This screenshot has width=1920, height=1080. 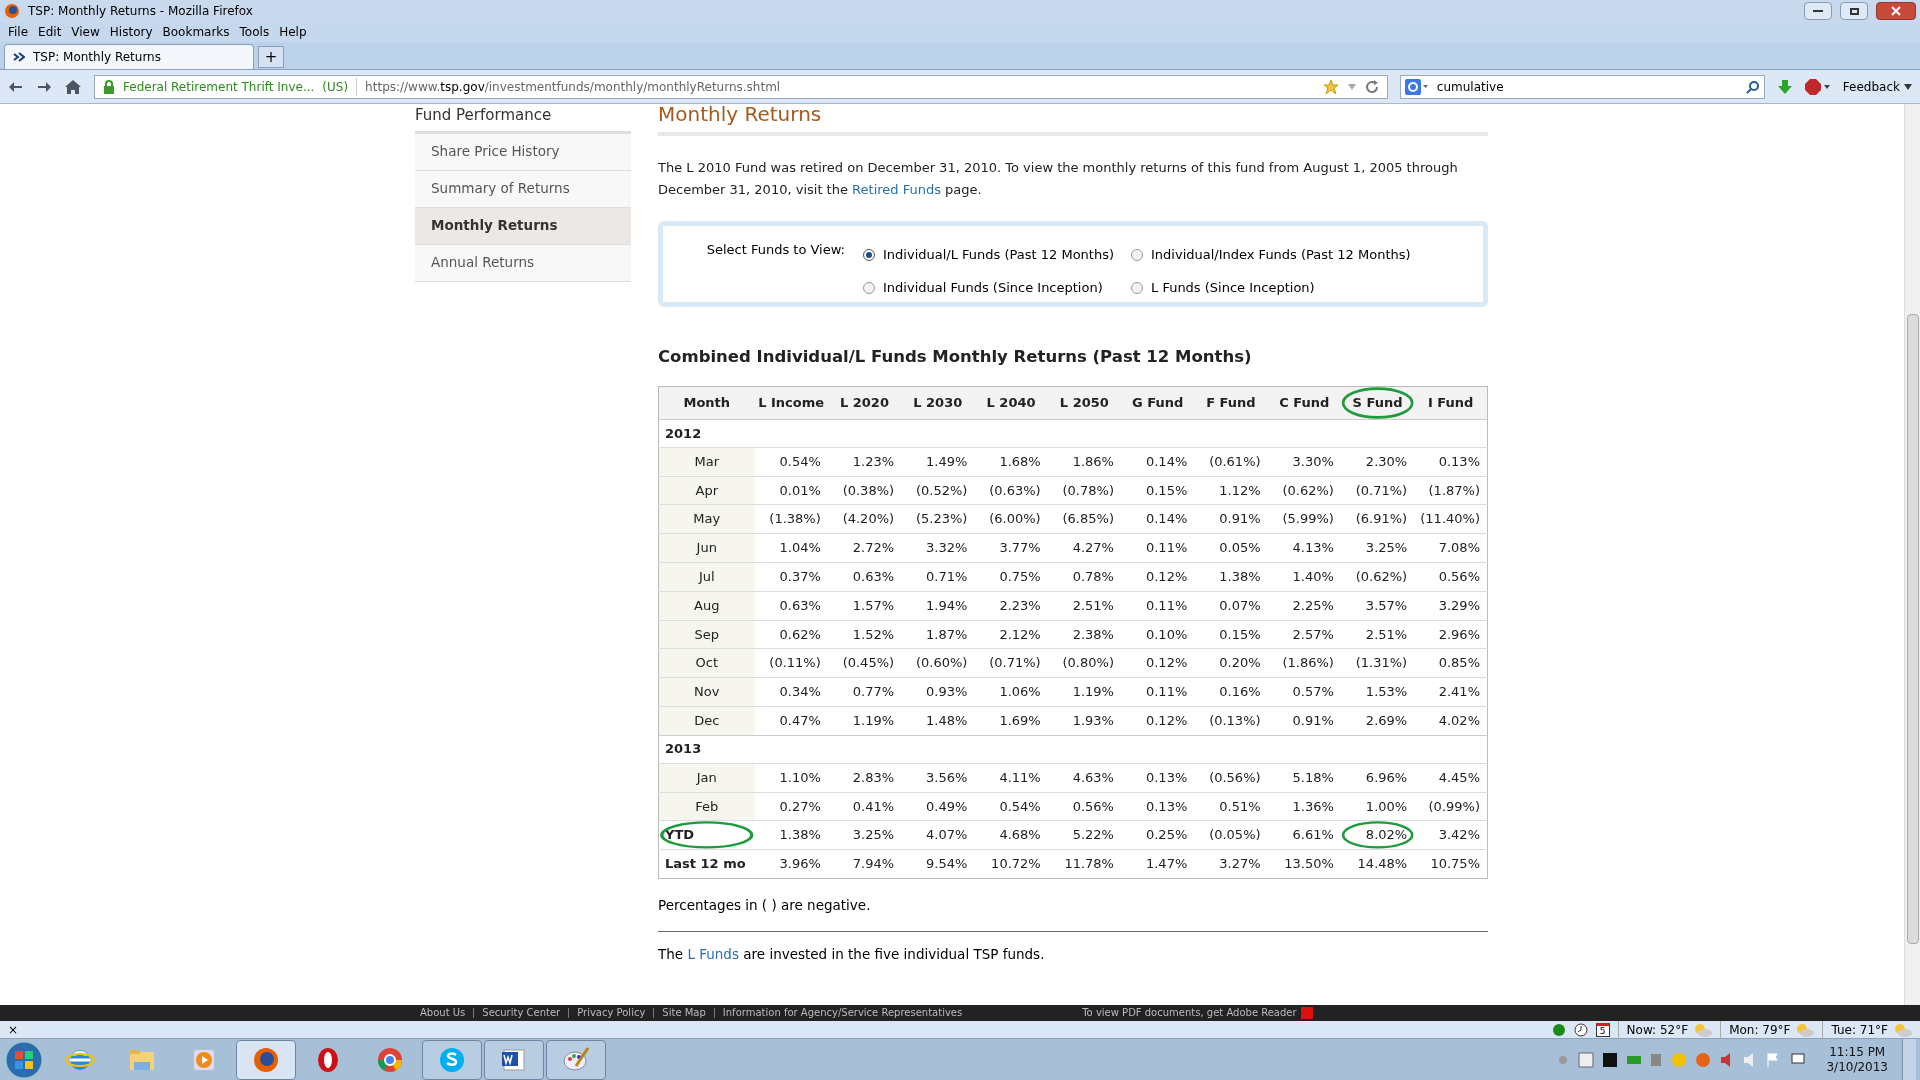 I want to click on search-field: cumulative, so click(x=1582, y=86).